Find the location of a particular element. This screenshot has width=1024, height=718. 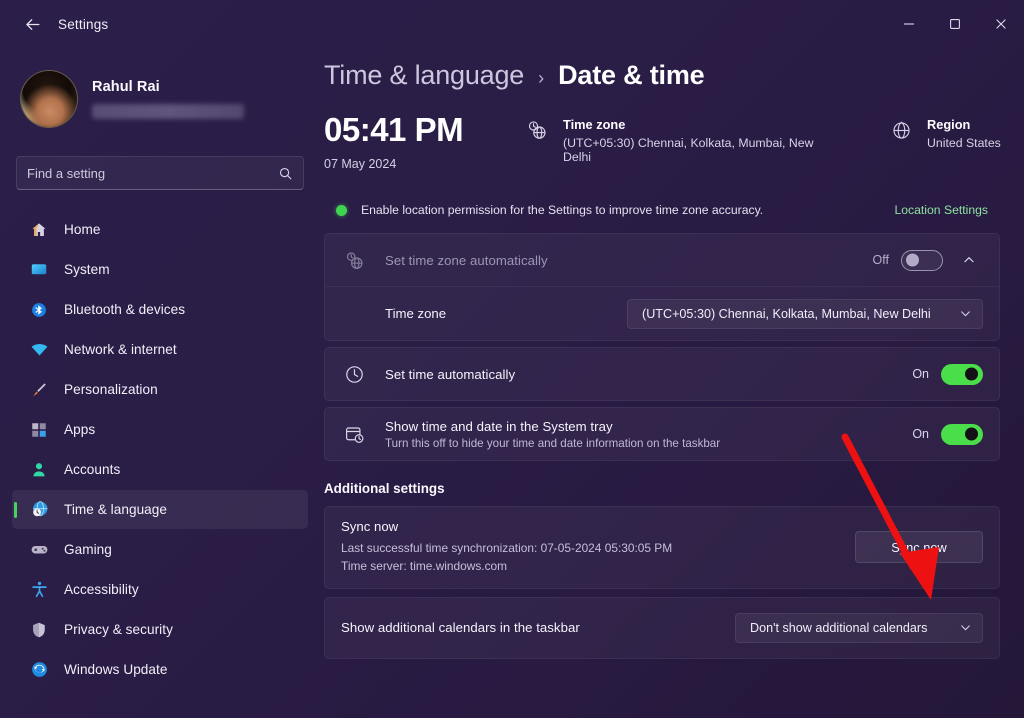

update-icon is located at coordinates (39, 670).